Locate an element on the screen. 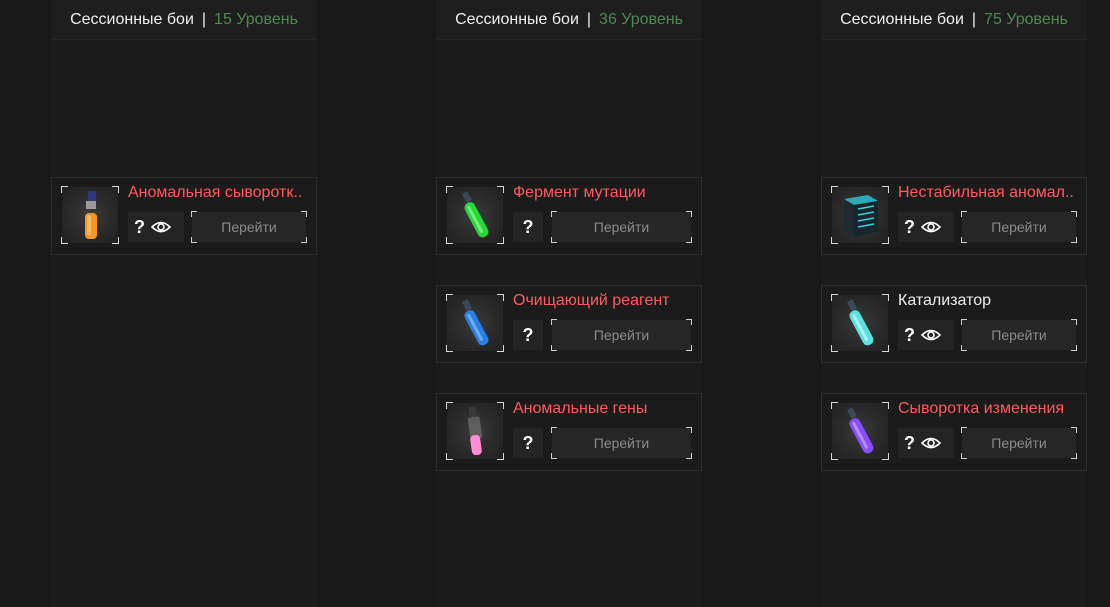 This screenshot has width=1110, height=607. cyan-vial-icon is located at coordinates (860, 323).